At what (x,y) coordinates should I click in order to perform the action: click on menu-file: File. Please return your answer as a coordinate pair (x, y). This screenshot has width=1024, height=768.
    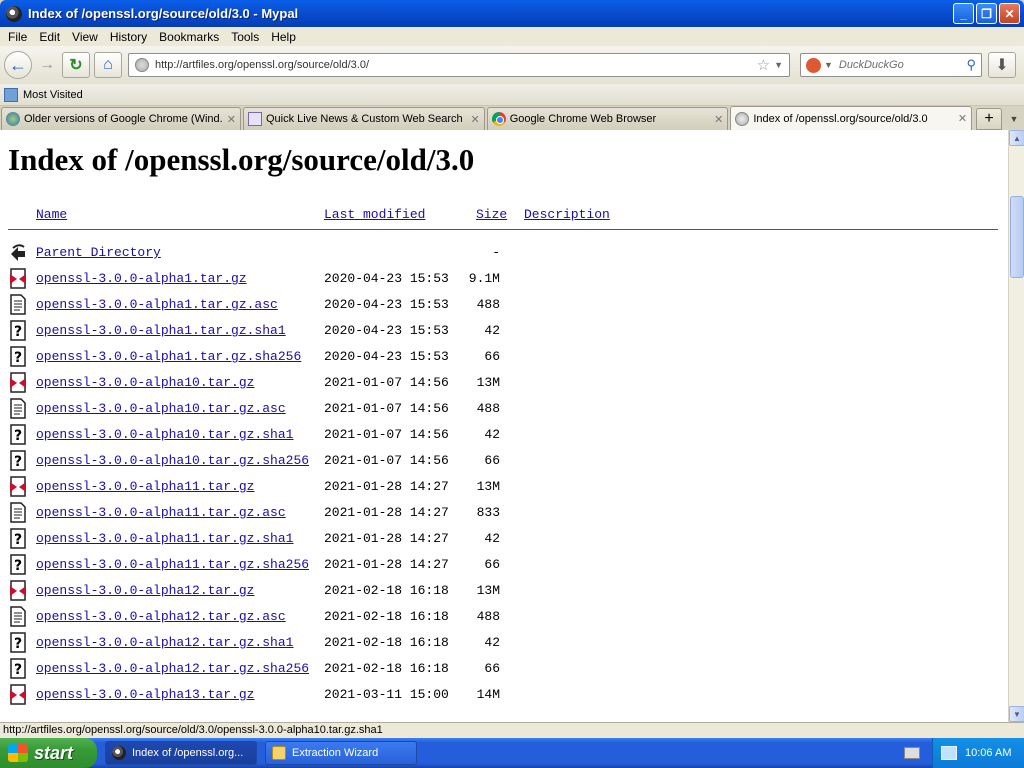
    Looking at the image, I should click on (17, 37).